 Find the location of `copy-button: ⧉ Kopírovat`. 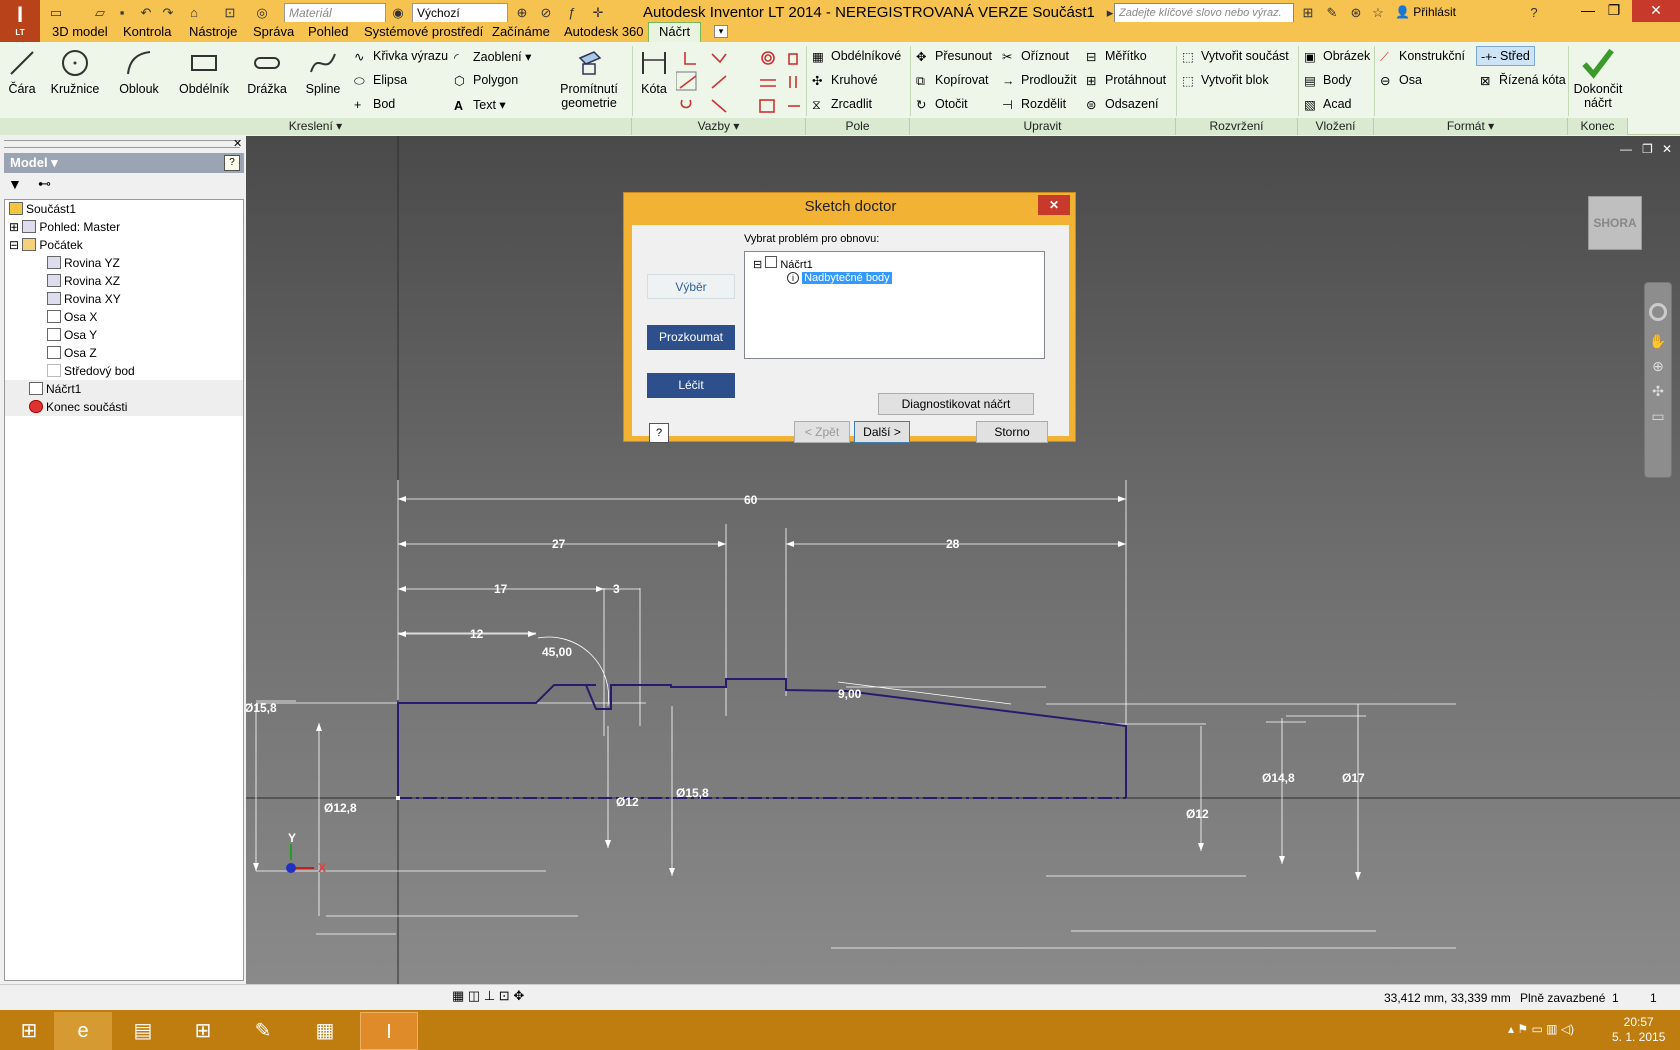

copy-button: ⧉ Kopírovat is located at coordinates (952, 80).